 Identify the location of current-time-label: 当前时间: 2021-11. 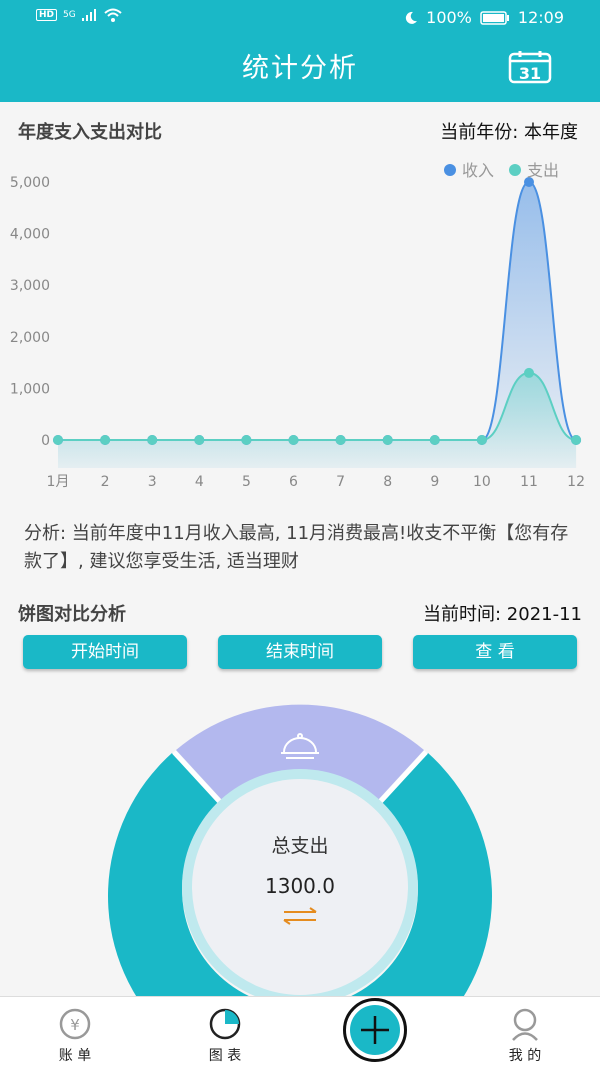
(502, 614).